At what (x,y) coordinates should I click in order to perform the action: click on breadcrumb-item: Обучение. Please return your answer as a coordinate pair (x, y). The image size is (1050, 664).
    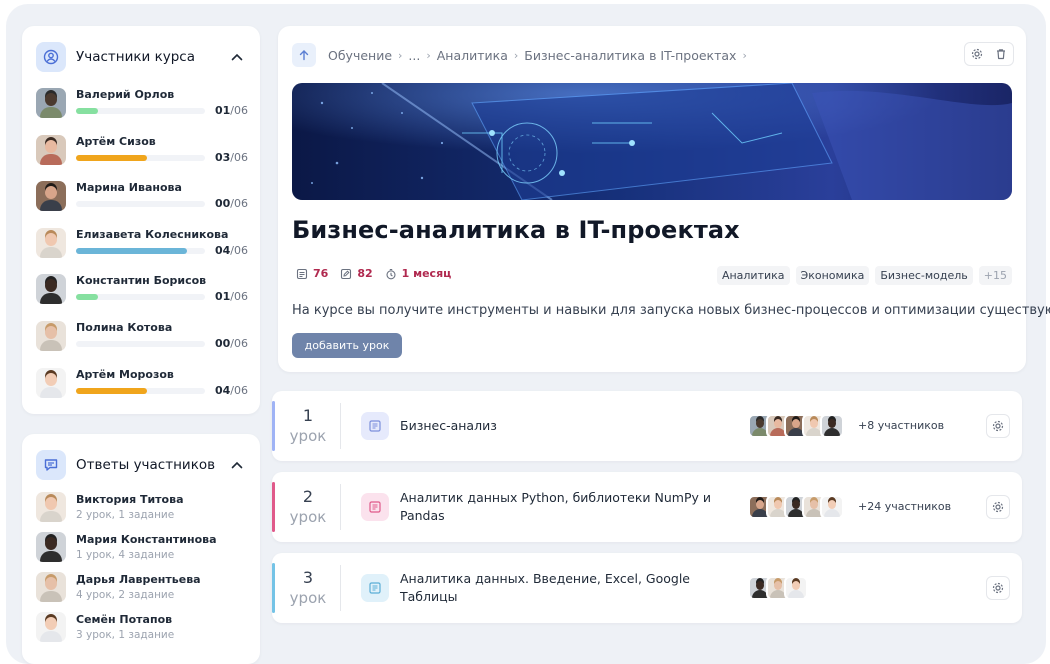
    Looking at the image, I should click on (360, 55).